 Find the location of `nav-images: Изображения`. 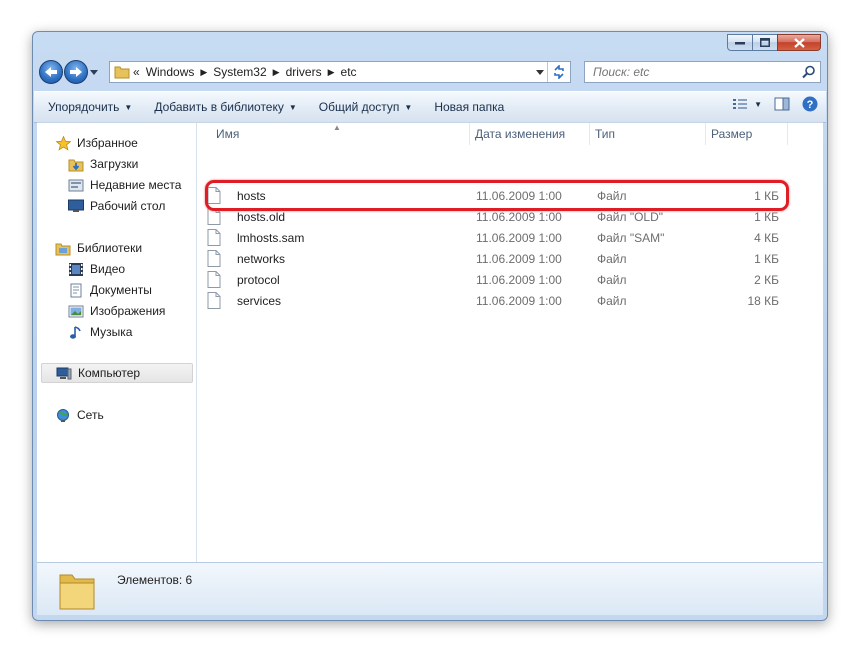

nav-images: Изображения is located at coordinates (116, 311).